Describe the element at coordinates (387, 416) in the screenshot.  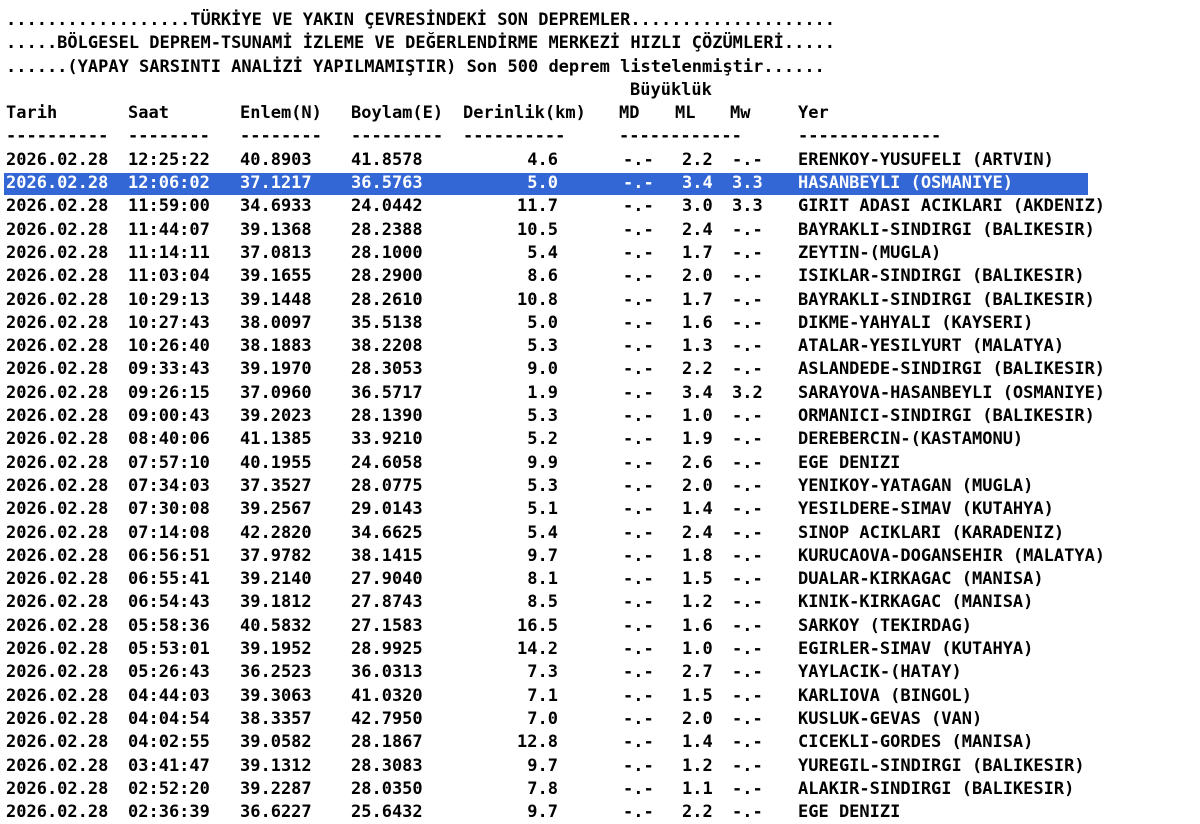
I see `cell-boylam: 28.1390` at that location.